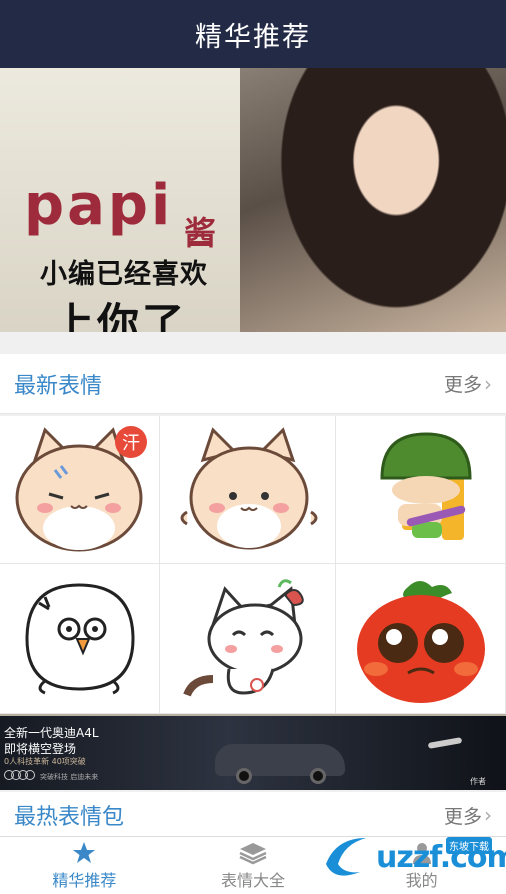 The height and width of the screenshot is (894, 506). I want to click on jet-image, so click(445, 743).